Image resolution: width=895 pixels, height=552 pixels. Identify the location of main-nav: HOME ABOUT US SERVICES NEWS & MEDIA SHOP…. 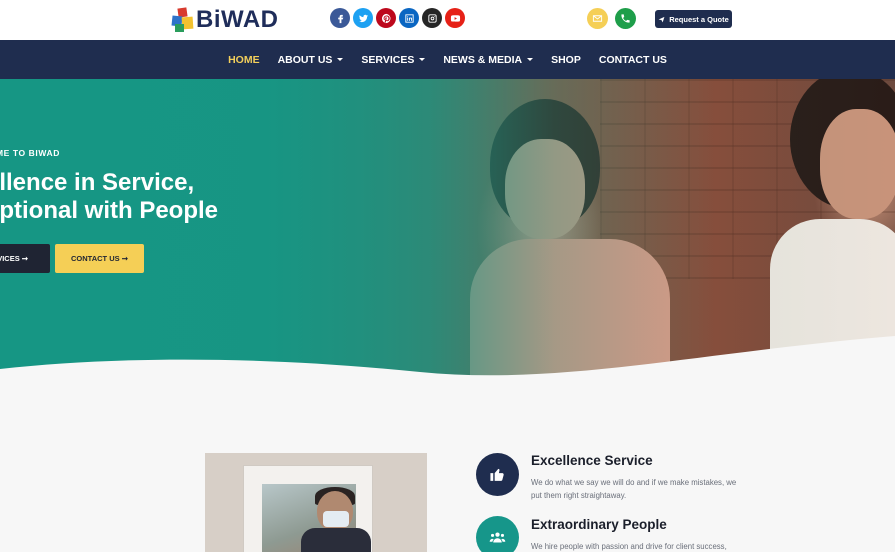
(447, 59).